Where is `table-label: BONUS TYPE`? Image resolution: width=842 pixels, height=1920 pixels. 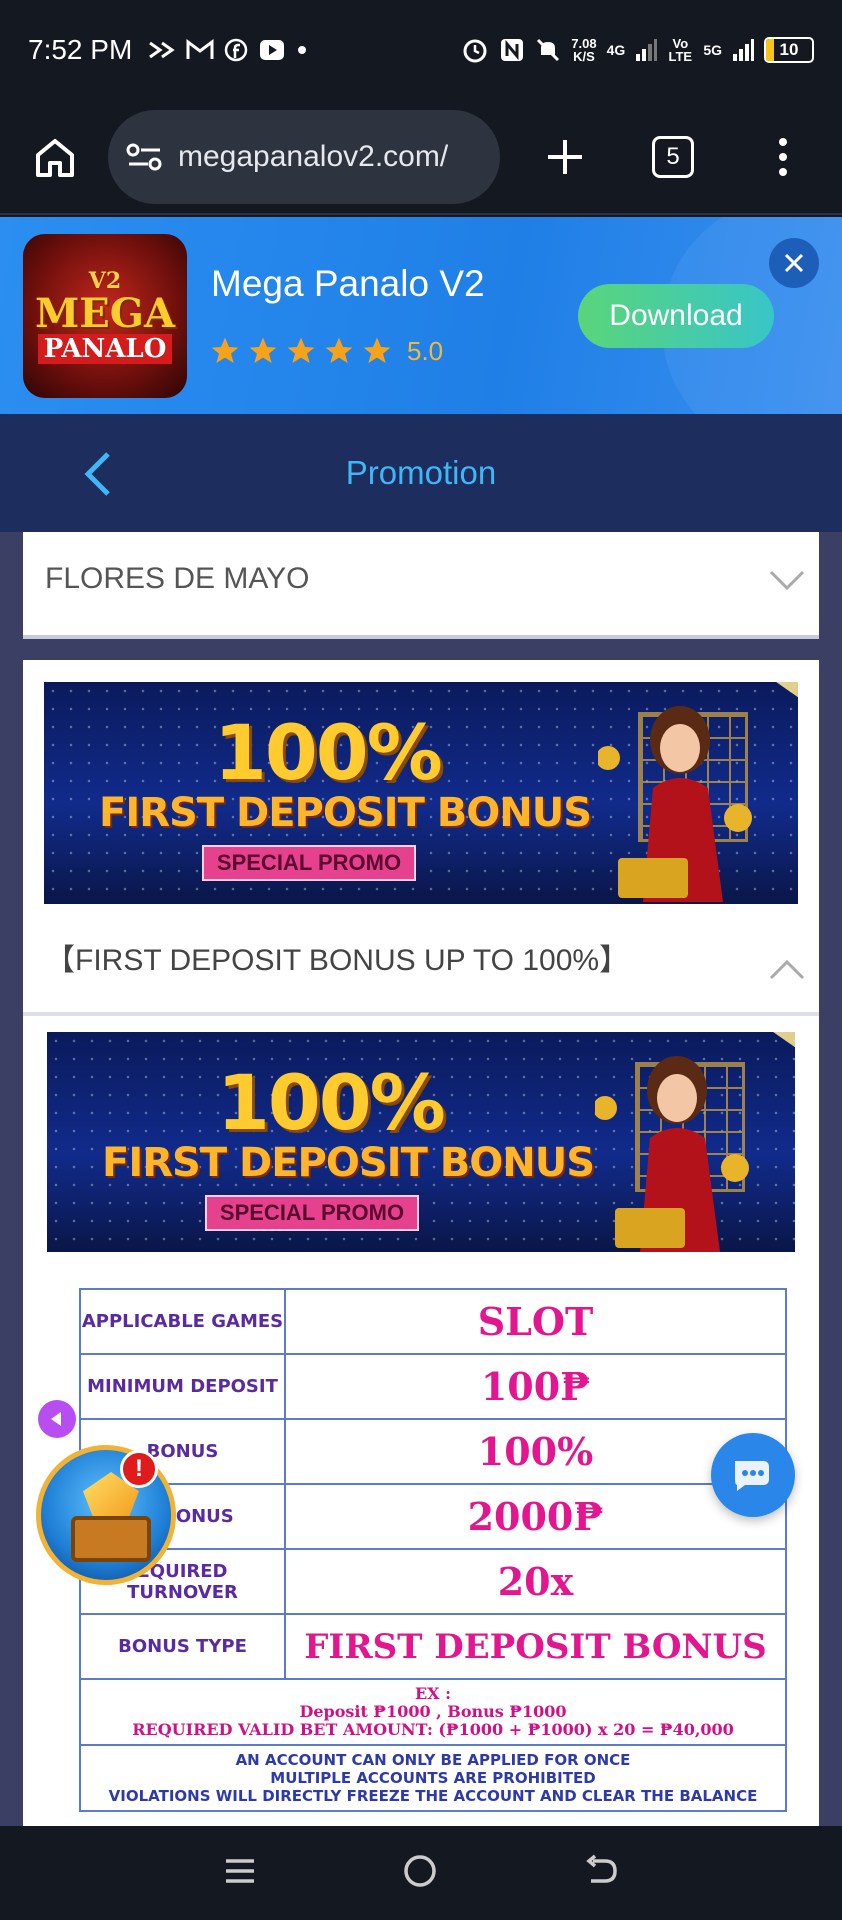 table-label: BONUS TYPE is located at coordinates (182, 1646).